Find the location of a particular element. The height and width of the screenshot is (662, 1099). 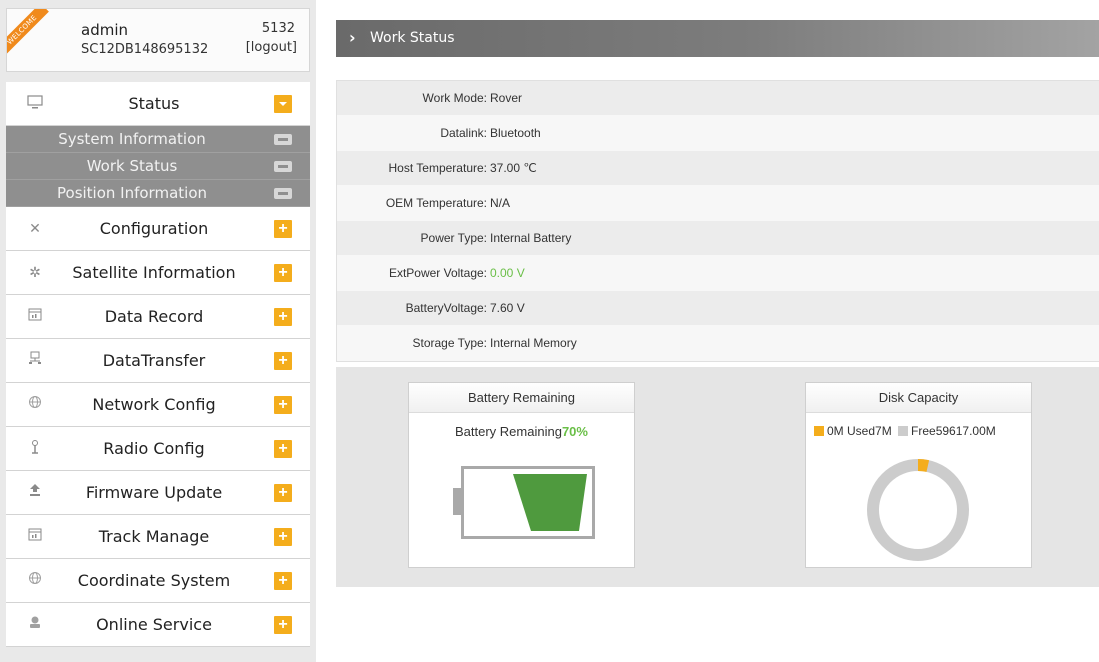

collapse-toggle-icon is located at coordinates (283, 104).